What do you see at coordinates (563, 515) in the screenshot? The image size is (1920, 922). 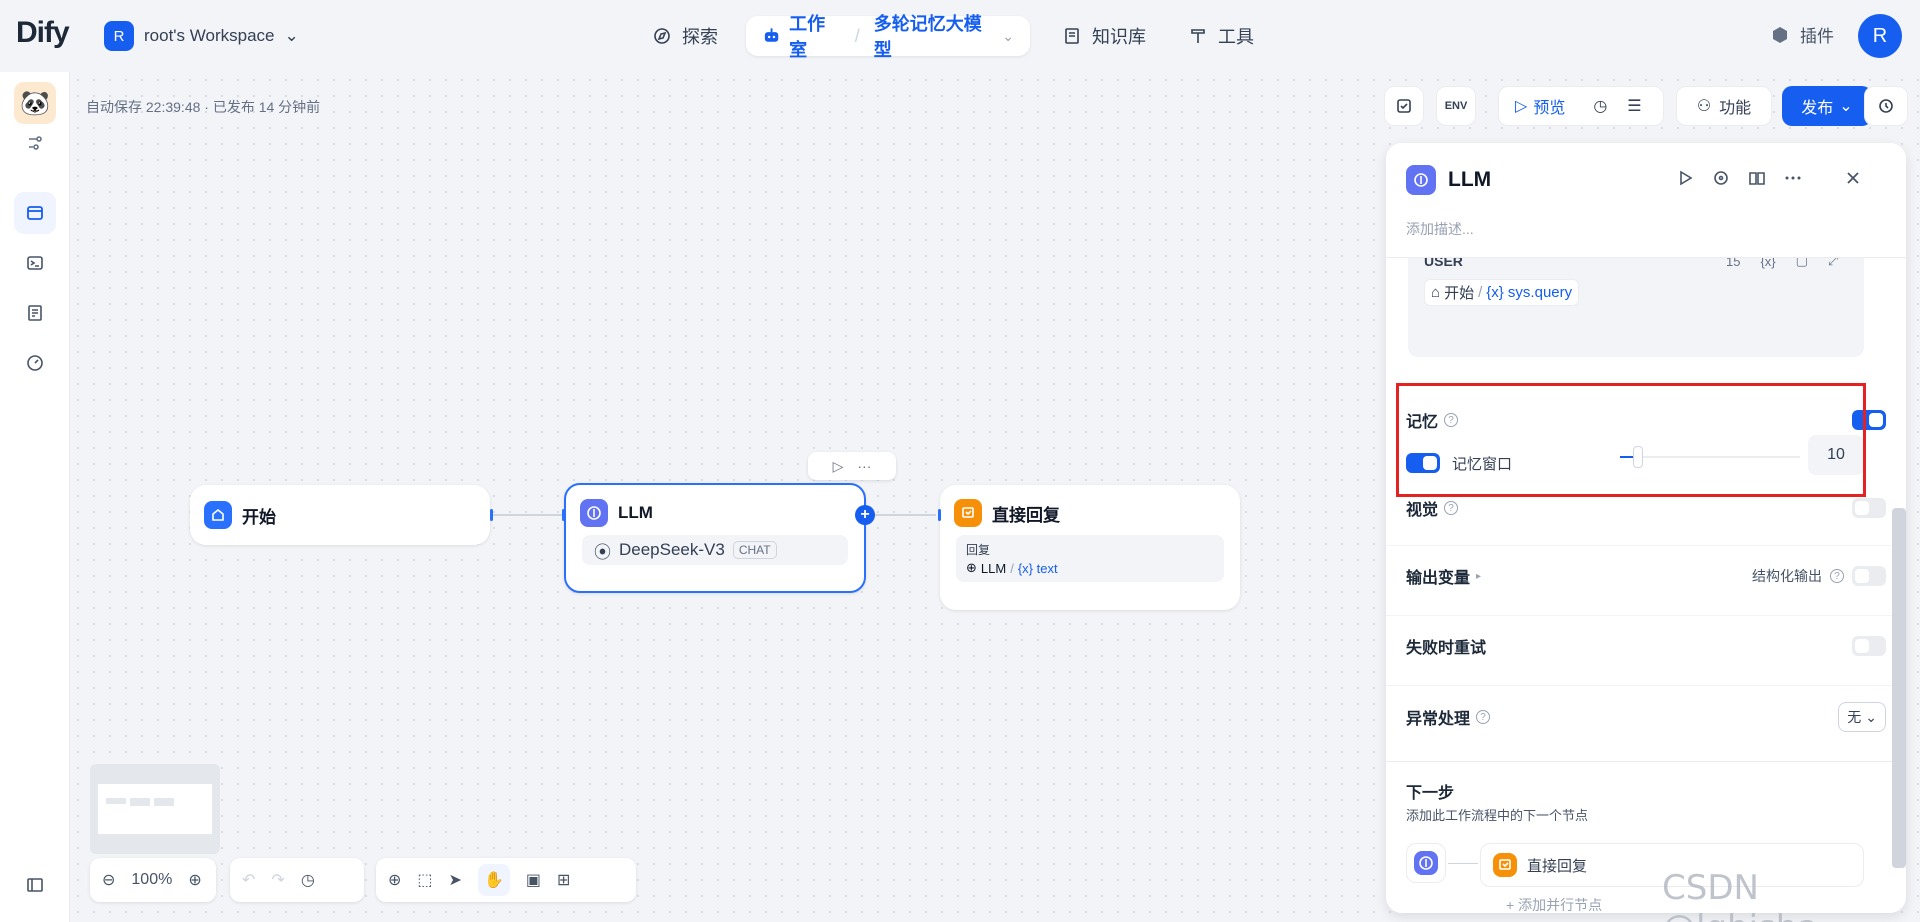 I see `llm-input-handle` at bounding box center [563, 515].